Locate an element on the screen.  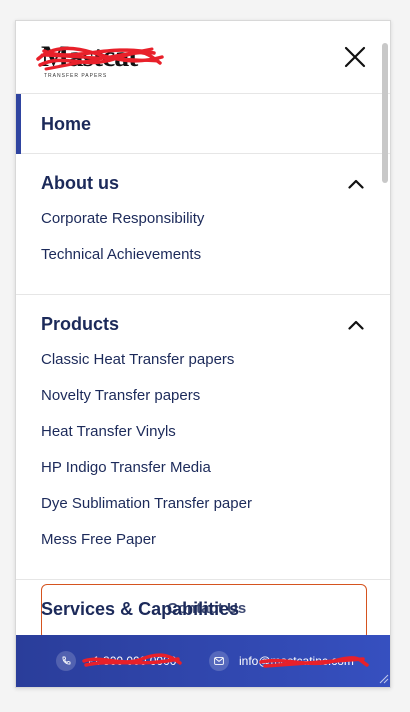
scrollbar-thumb is located at coordinates (385, 113).